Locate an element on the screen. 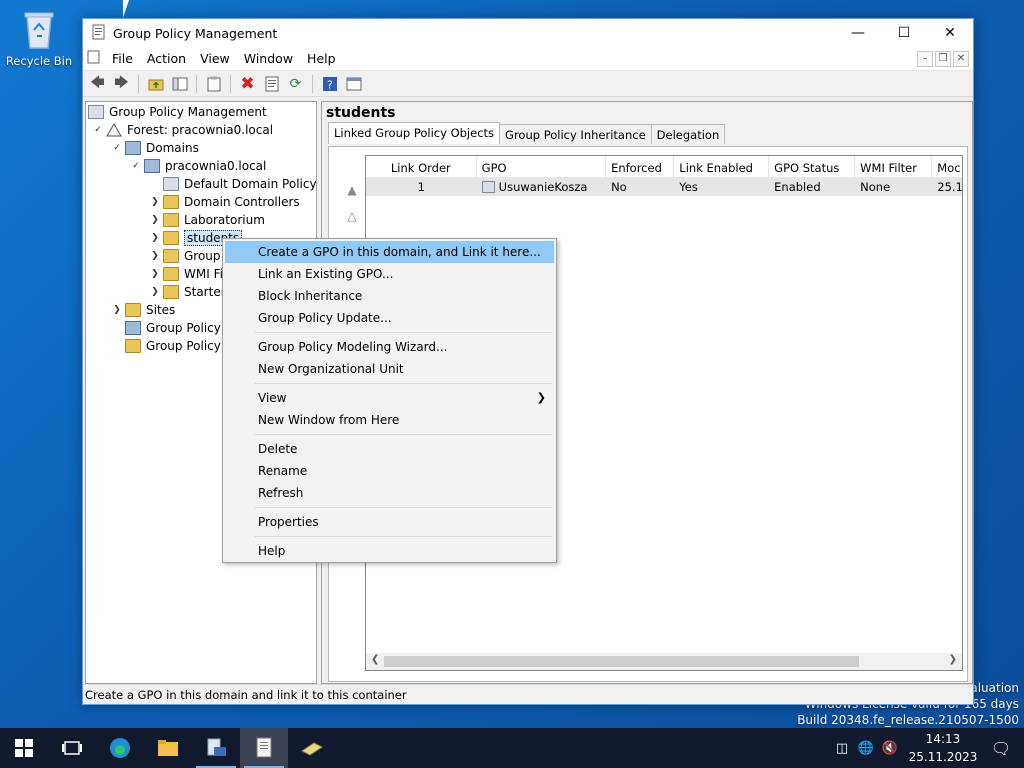  move-up-icon: △ is located at coordinates (352, 216).